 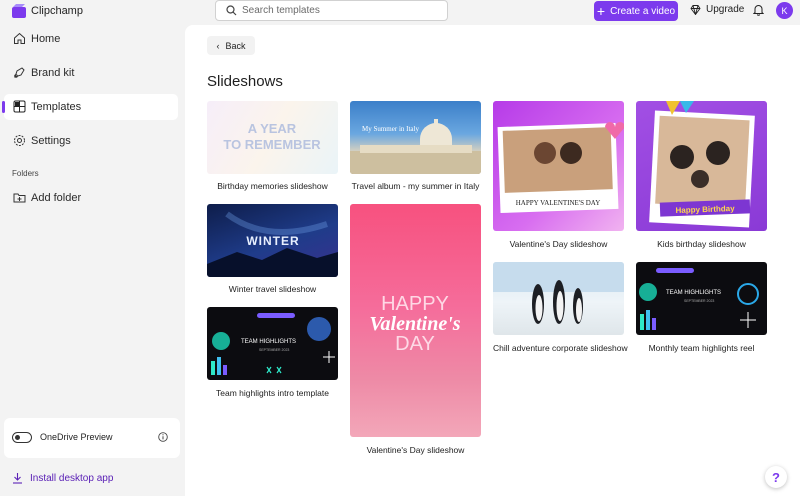 I want to click on sidebar-item-label: Templates, so click(x=56, y=107).